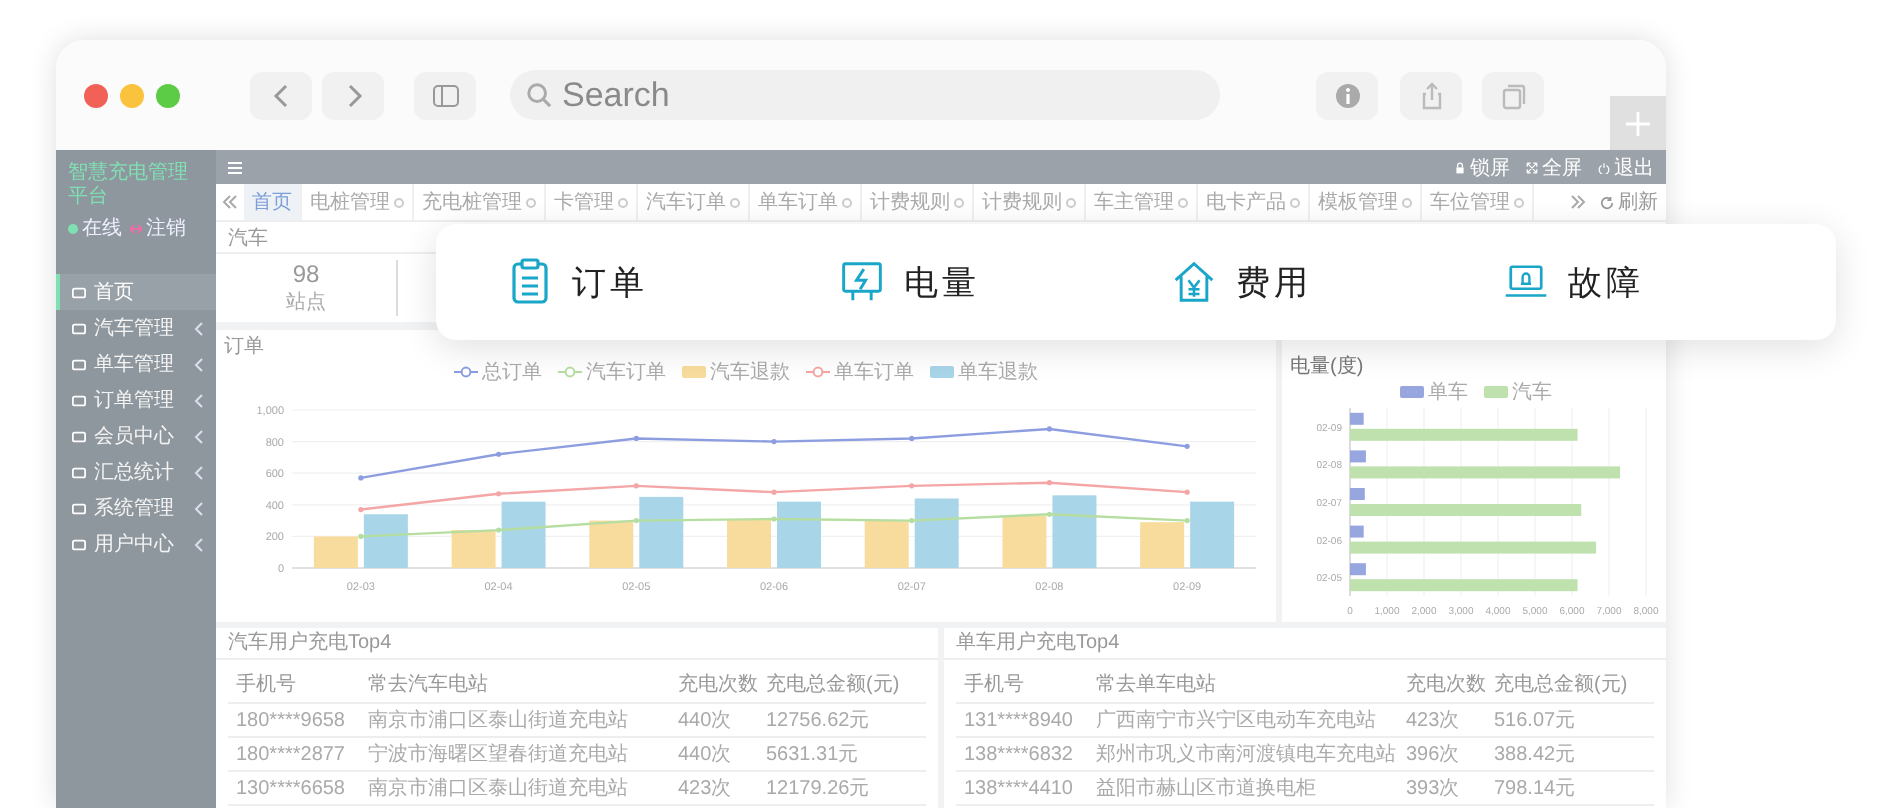  What do you see at coordinates (136, 228) in the screenshot?
I see `logout-icon` at bounding box center [136, 228].